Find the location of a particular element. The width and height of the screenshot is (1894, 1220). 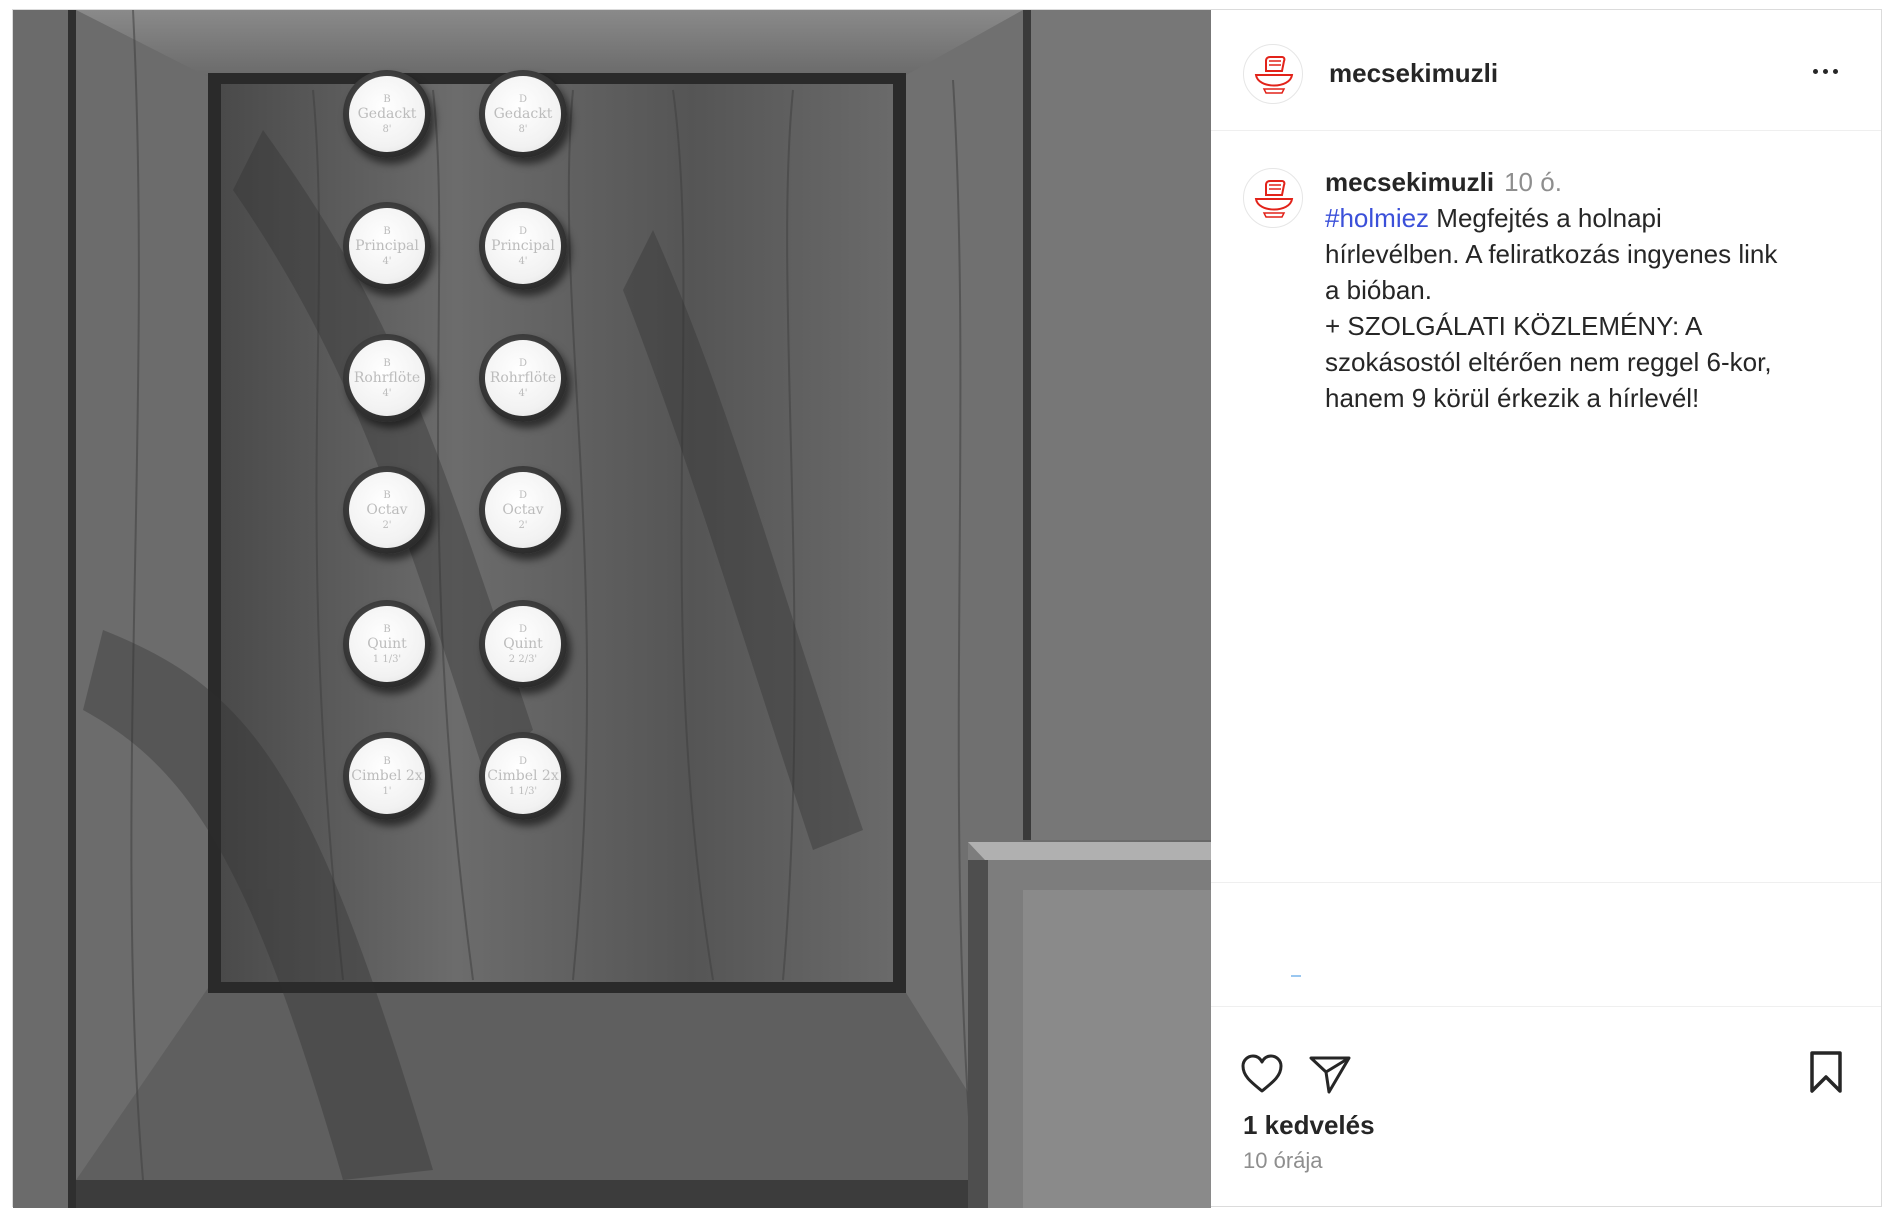

stop-knob: B Rohrflöte 4' is located at coordinates (387, 378).